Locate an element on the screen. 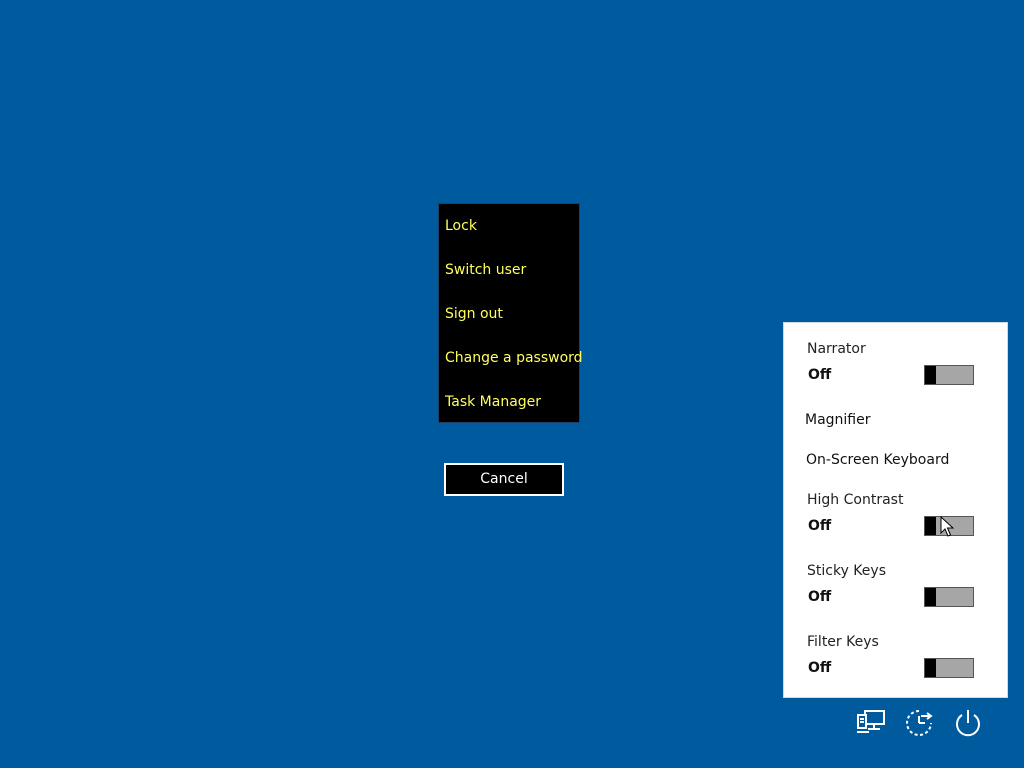 The image size is (1024, 768). menu-item-sign-out: Sign out is located at coordinates (474, 314).